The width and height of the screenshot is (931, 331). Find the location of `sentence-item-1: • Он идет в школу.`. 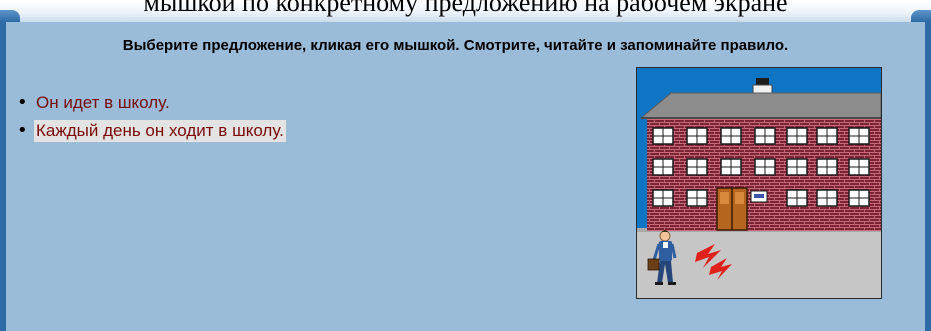

sentence-item-1: • Он идет в школу. is located at coordinates (151, 102).